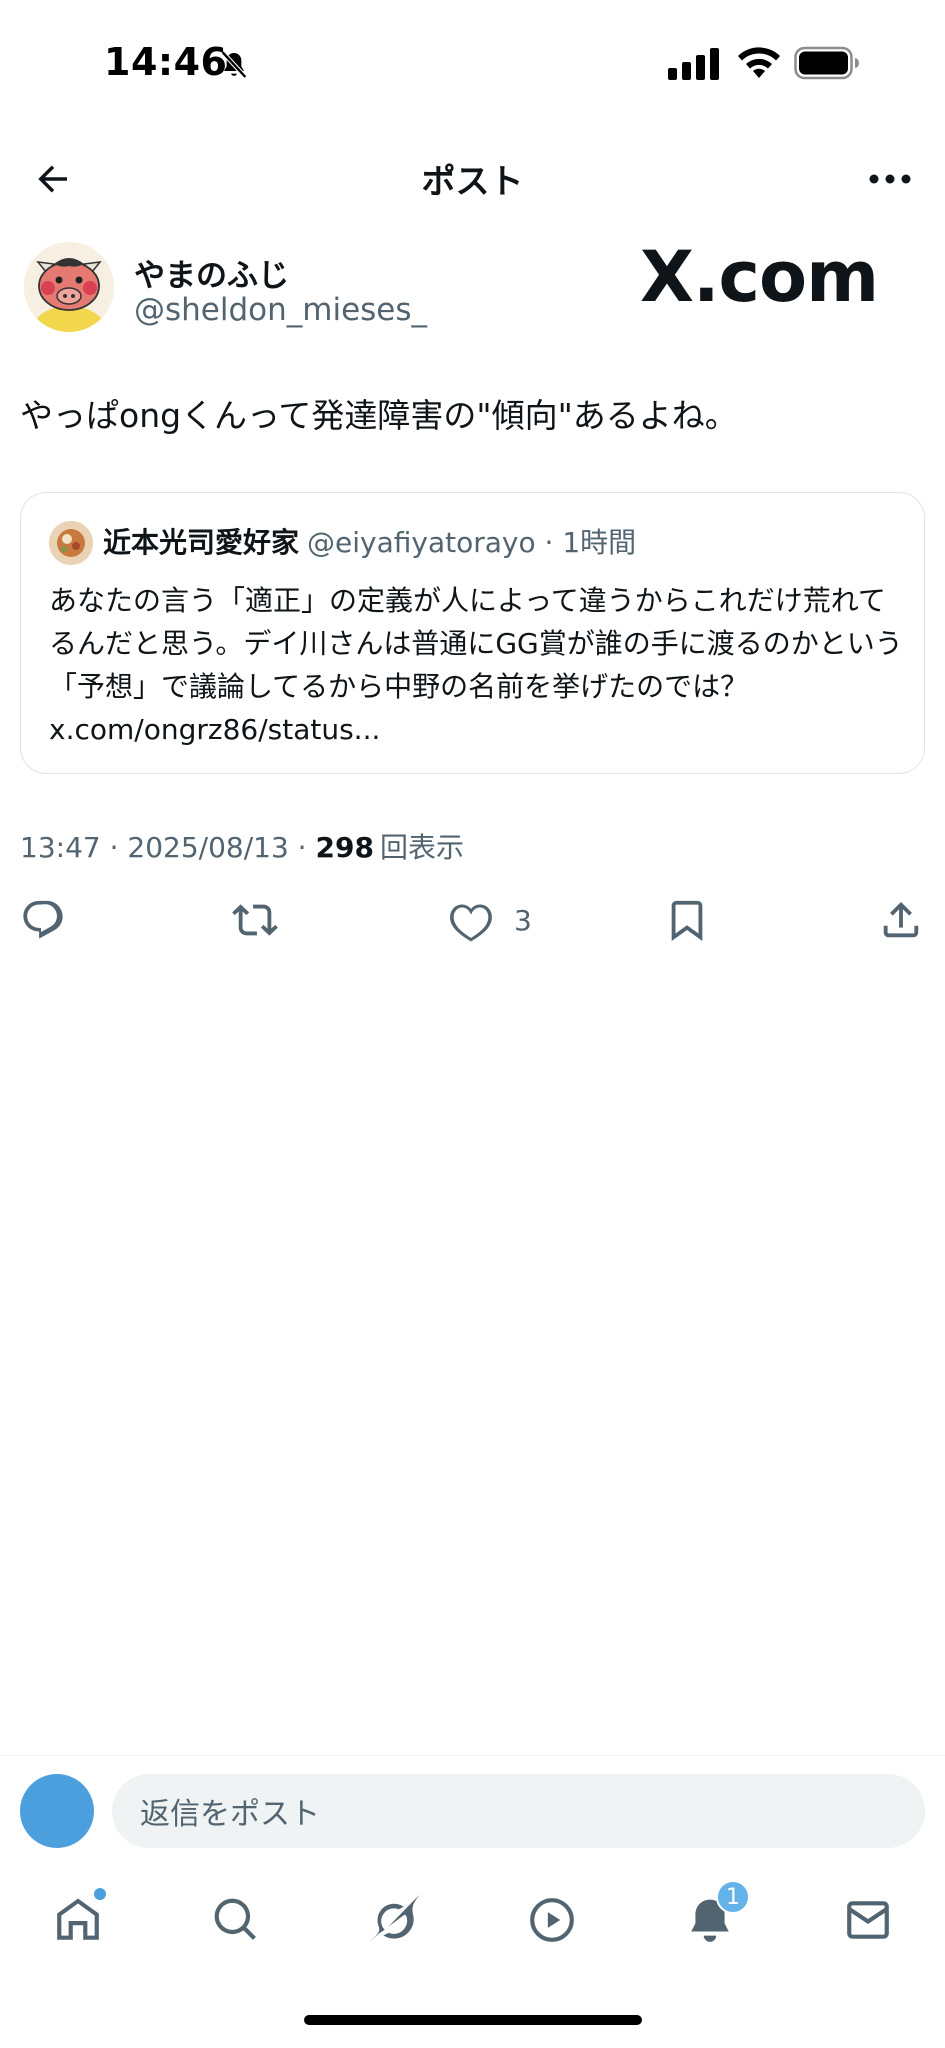 The width and height of the screenshot is (945, 2048). I want to click on quoted-post-header: 近本光司愛好家 @eiyafiyatorayo · 1時間, so click(369, 543).